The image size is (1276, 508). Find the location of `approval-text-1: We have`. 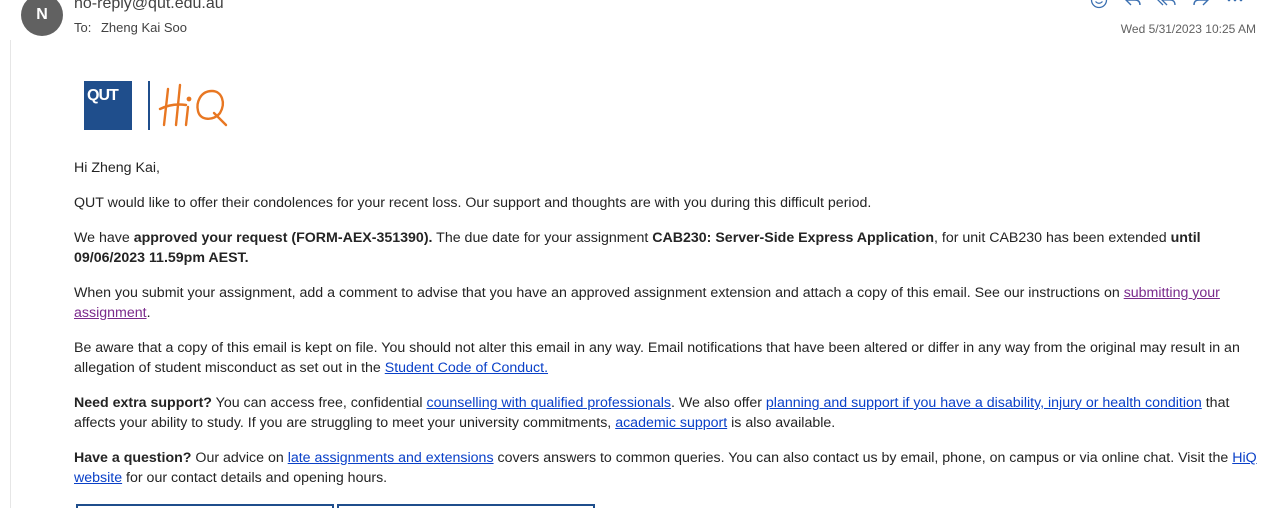

approval-text-1: We have is located at coordinates (104, 238).